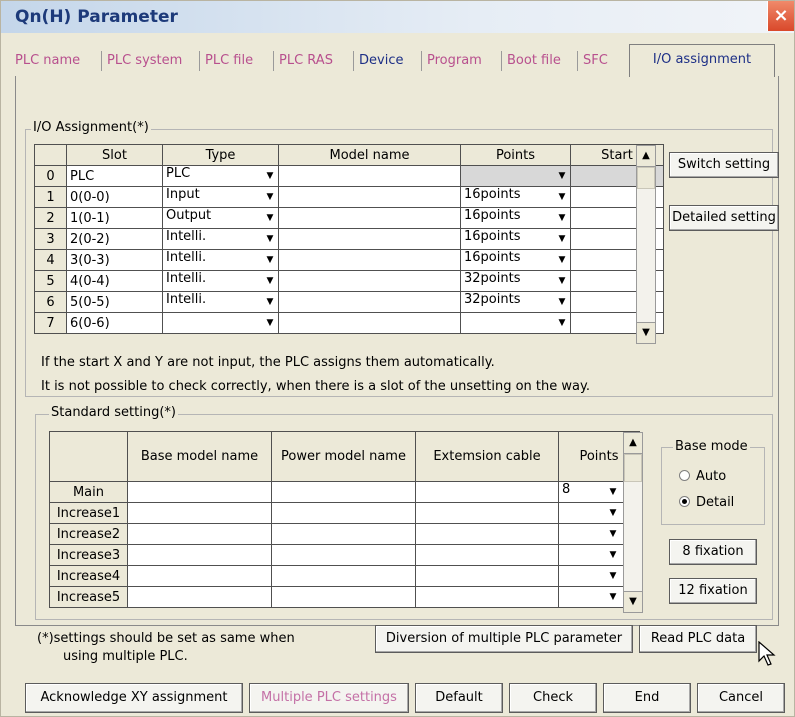  I want to click on acknowledge-xy-assignment-button: Acknowledge XY assignment, so click(134, 698).